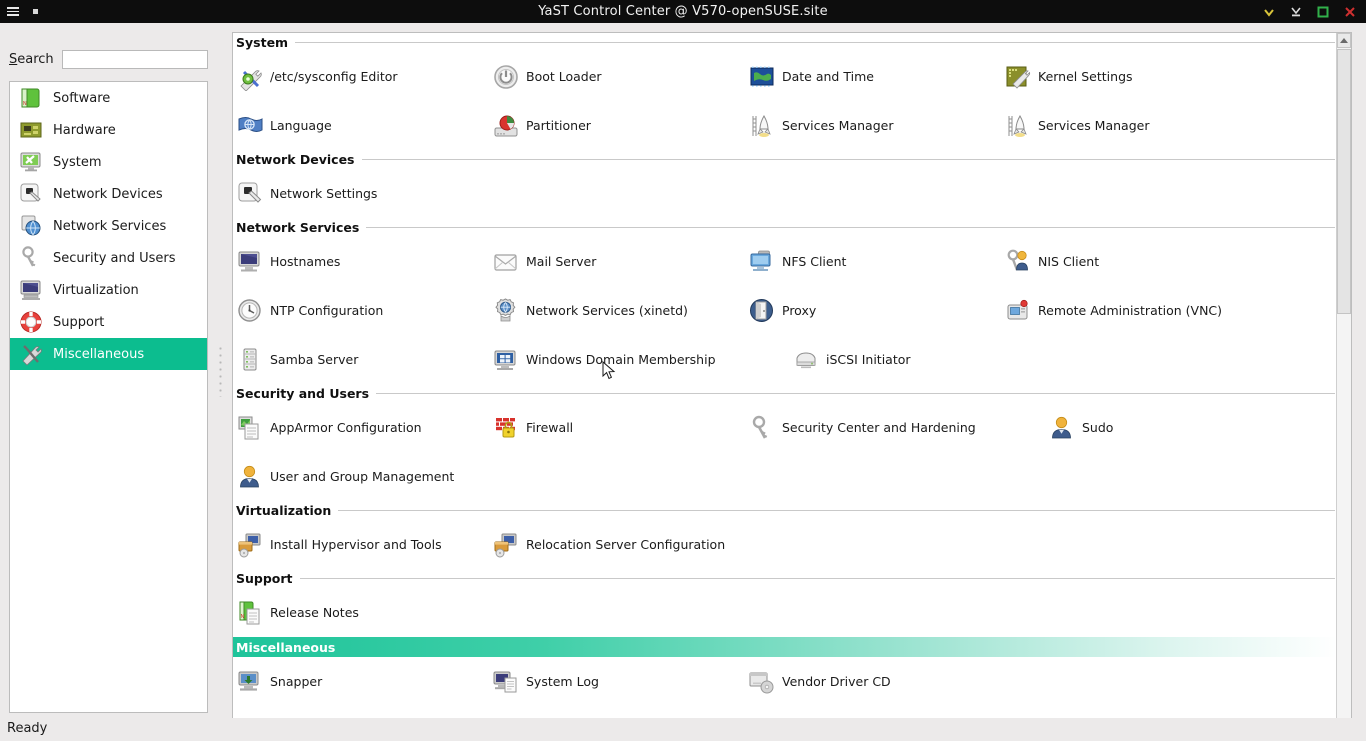 Image resolution: width=1366 pixels, height=741 pixels. I want to click on gear-globe-icon, so click(506, 311).